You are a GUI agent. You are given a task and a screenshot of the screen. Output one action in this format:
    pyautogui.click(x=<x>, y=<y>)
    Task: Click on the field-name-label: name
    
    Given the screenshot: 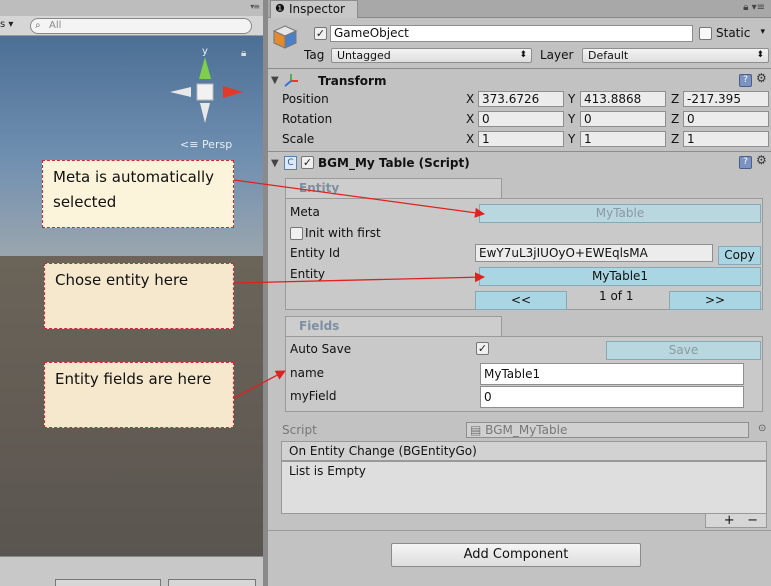 What is the action you would take?
    pyautogui.click(x=307, y=373)
    